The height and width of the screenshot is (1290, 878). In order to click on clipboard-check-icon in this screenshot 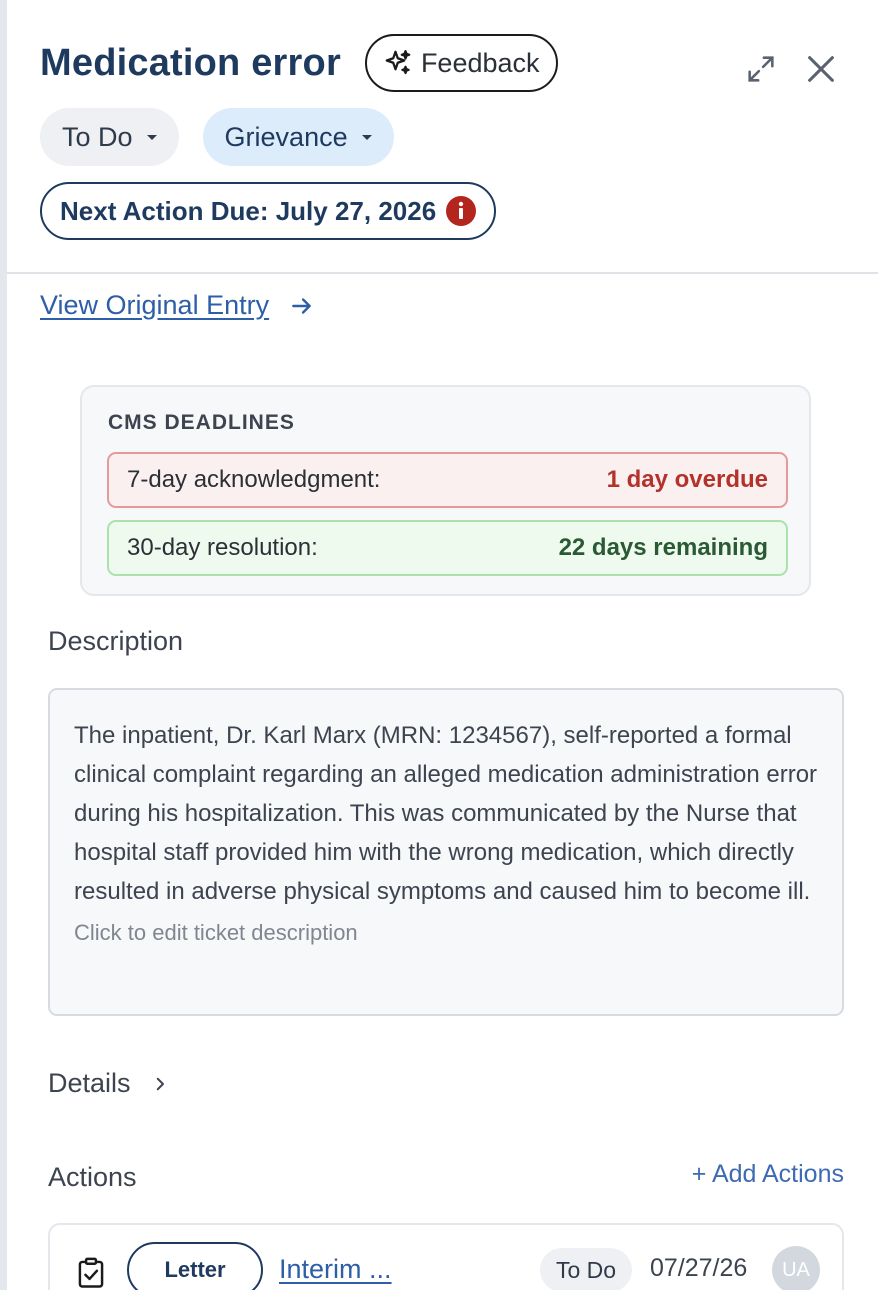, I will do `click(91, 1273)`.